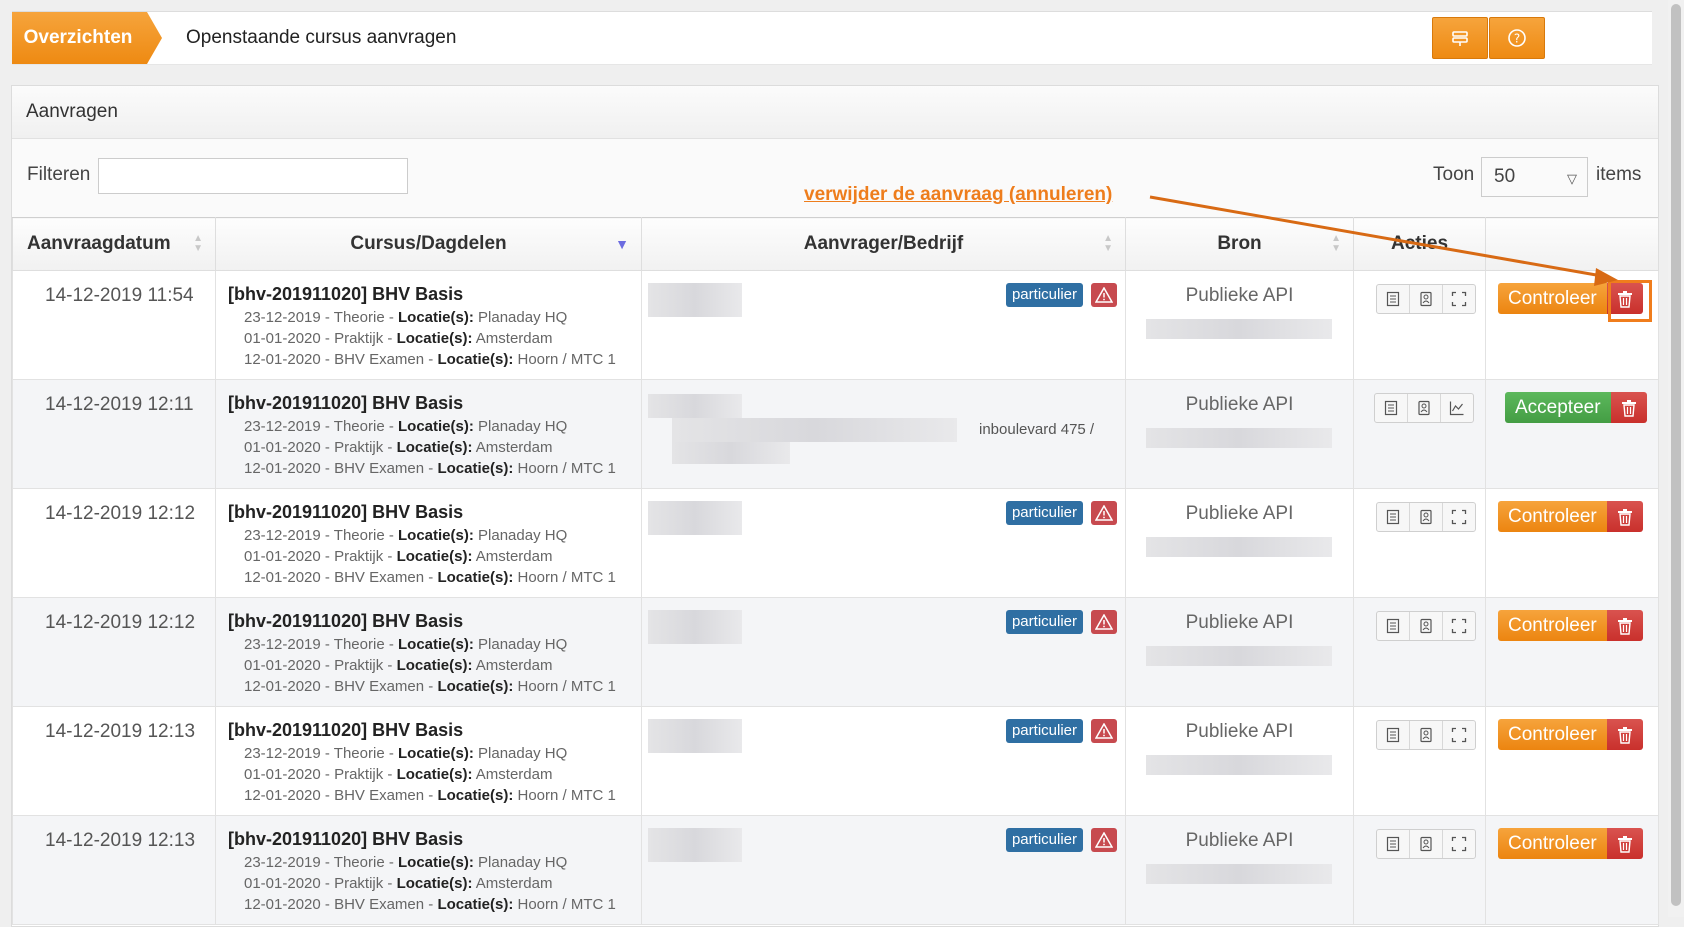 The height and width of the screenshot is (927, 1684). I want to click on scrollbar, so click(1676, 458).